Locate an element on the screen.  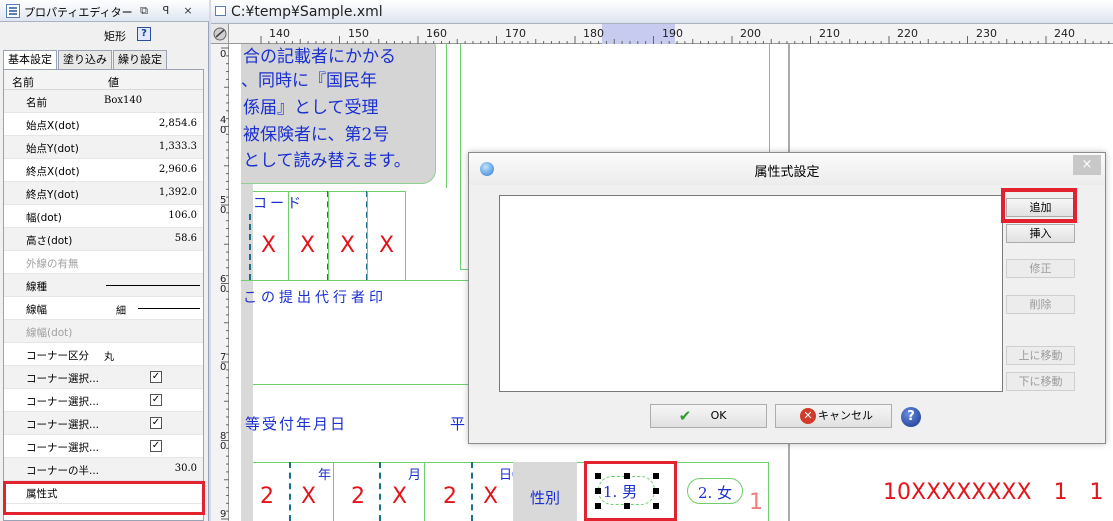
property-row-start-x: 始点X(dot) 2,854.6 is located at coordinates (103, 124).